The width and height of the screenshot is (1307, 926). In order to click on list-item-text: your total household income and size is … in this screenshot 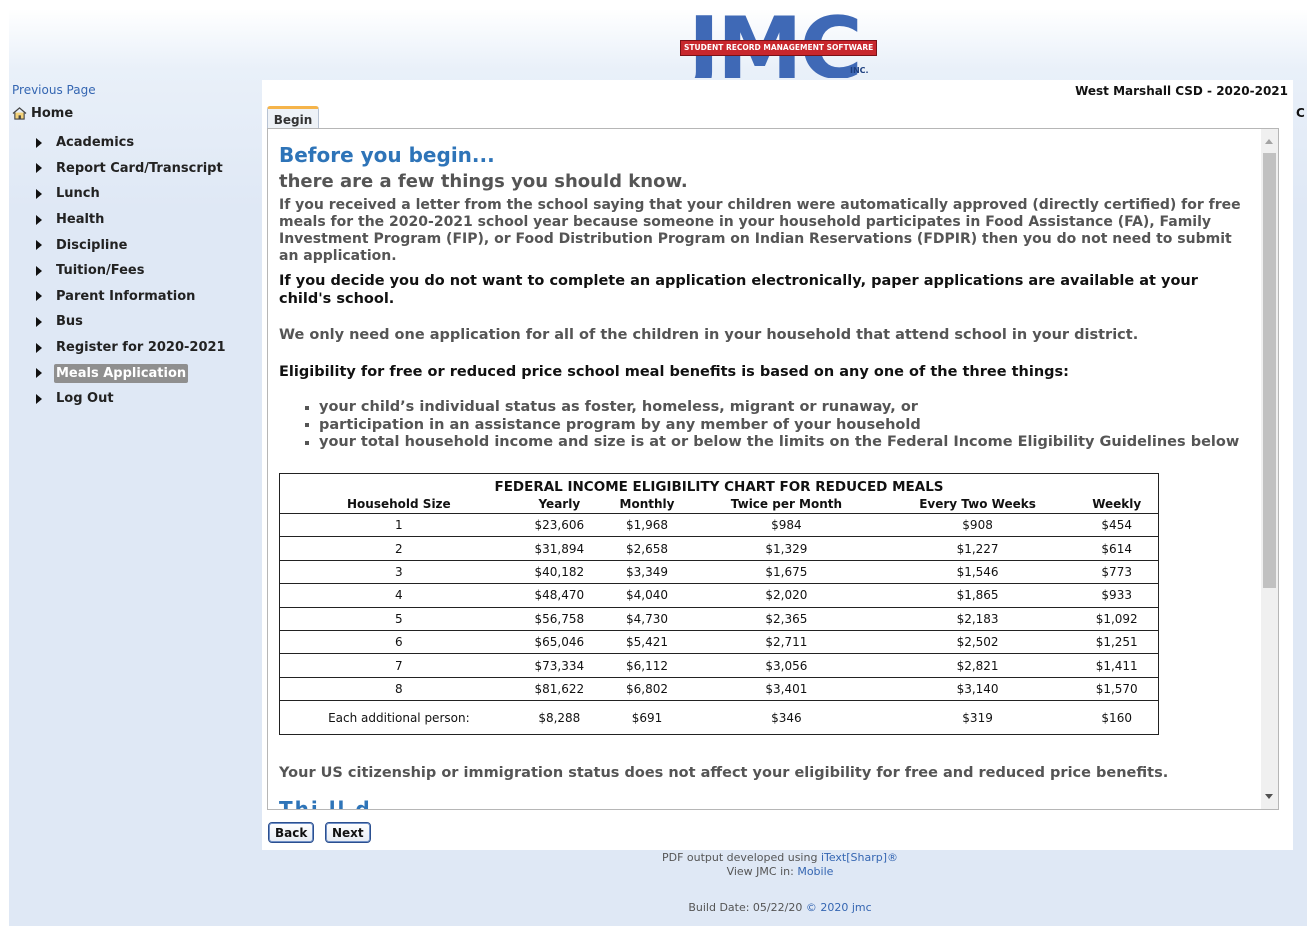, I will do `click(779, 442)`.